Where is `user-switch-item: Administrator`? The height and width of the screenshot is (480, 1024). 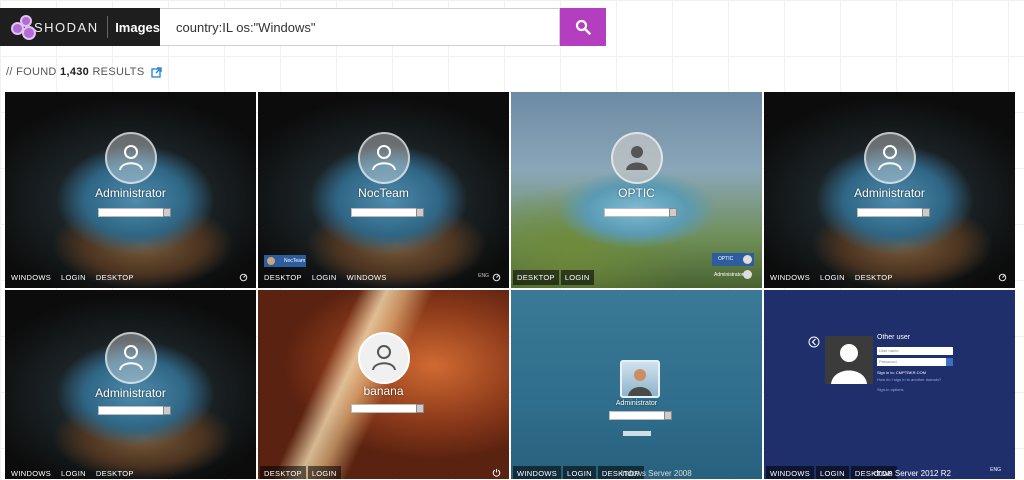
user-switch-item: Administrator is located at coordinates (733, 275).